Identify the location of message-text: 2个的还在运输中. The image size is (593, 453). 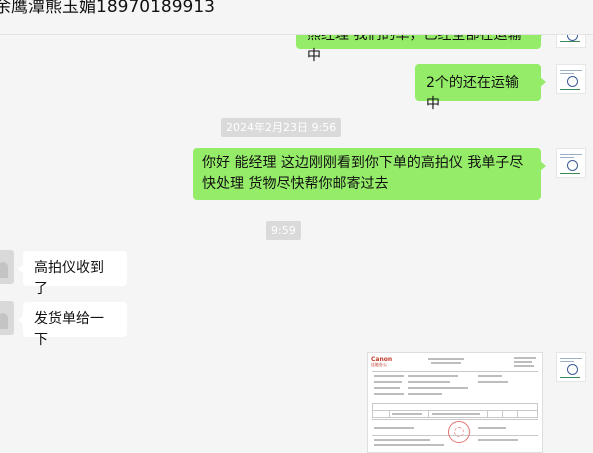
(472, 93).